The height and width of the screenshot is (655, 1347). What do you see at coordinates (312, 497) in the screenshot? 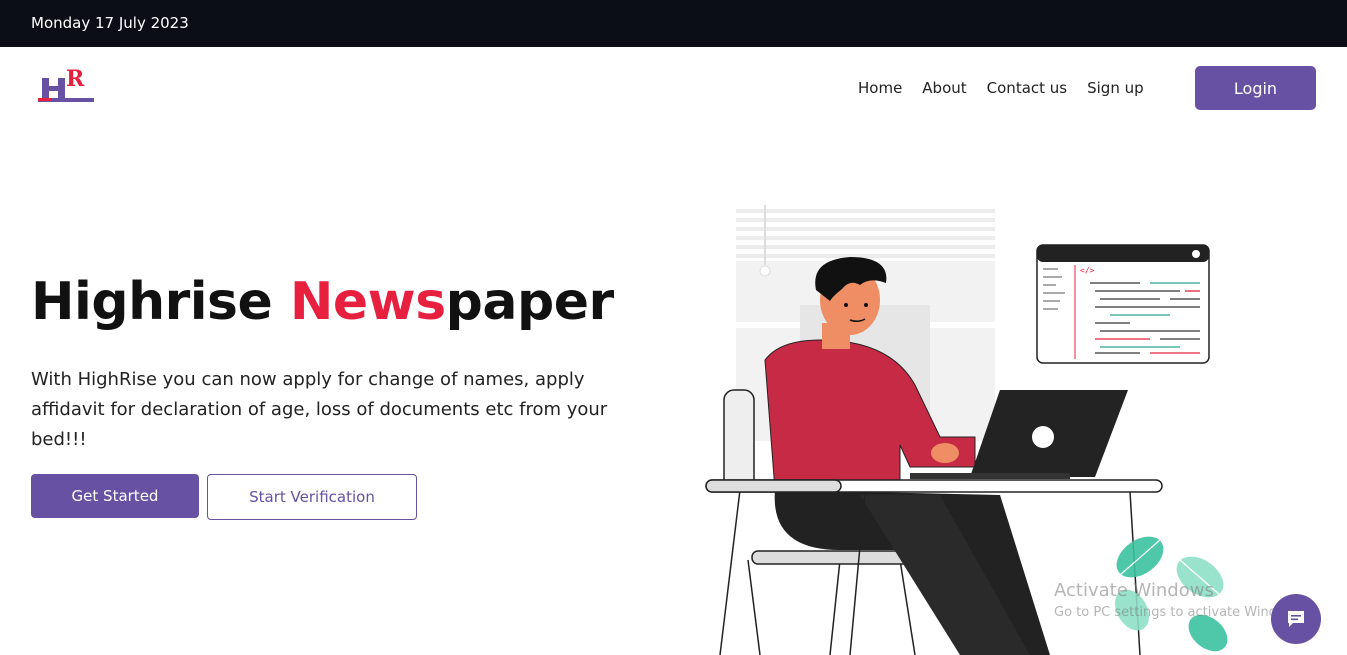
I see `start-verification-button: Start Verification` at bounding box center [312, 497].